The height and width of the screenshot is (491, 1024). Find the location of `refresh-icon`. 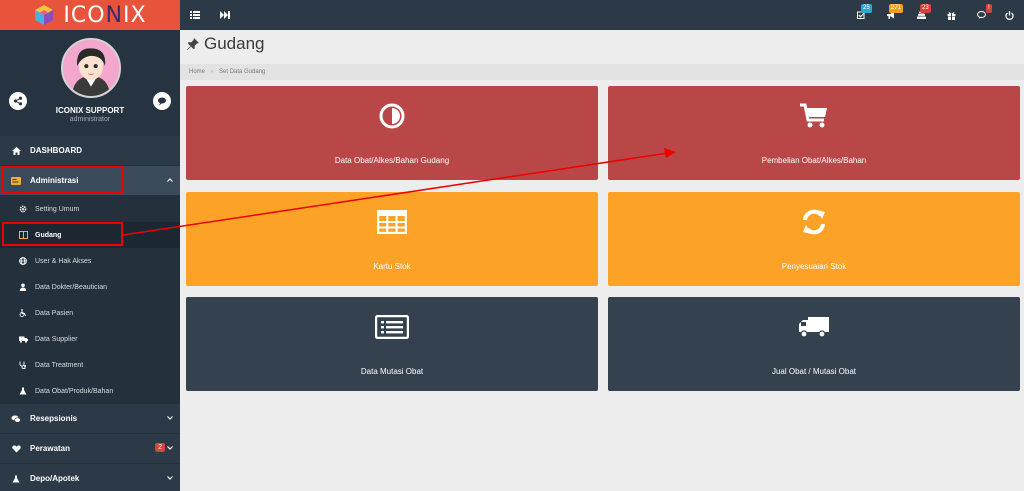

refresh-icon is located at coordinates (814, 222).